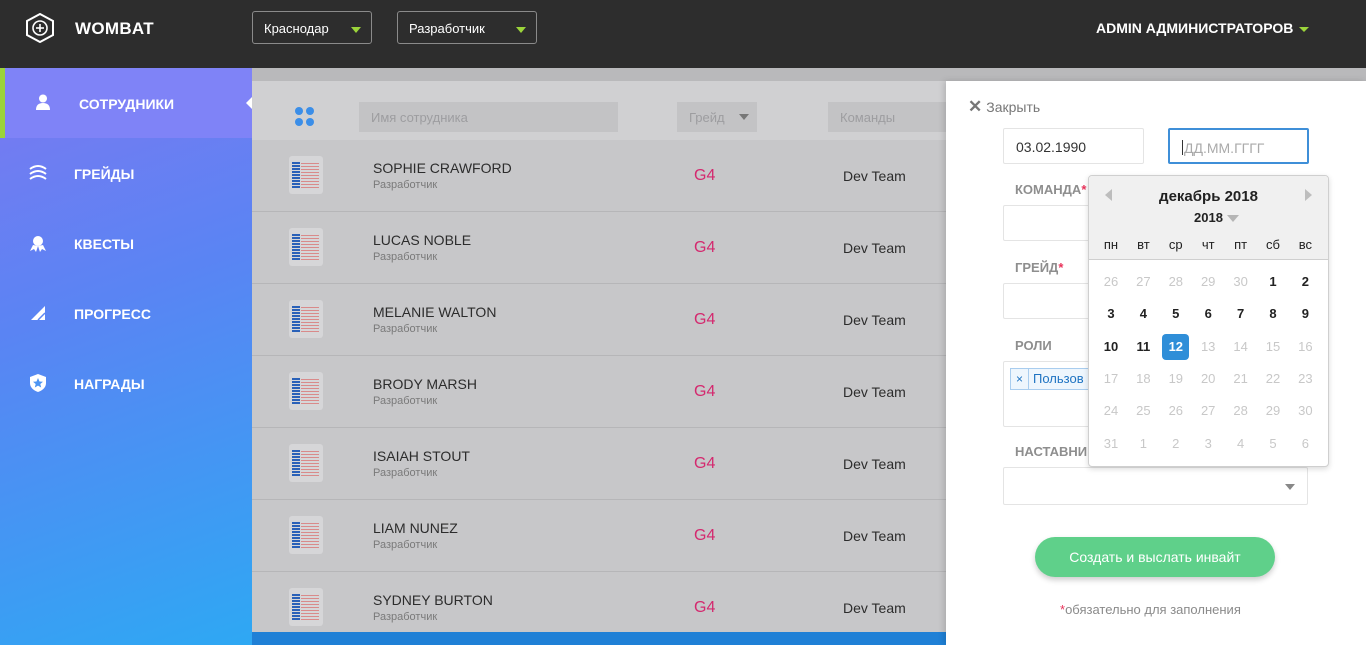 This screenshot has height=645, width=1366. Describe the element at coordinates (1216, 217) in the screenshot. I see `year-select: 2018` at that location.